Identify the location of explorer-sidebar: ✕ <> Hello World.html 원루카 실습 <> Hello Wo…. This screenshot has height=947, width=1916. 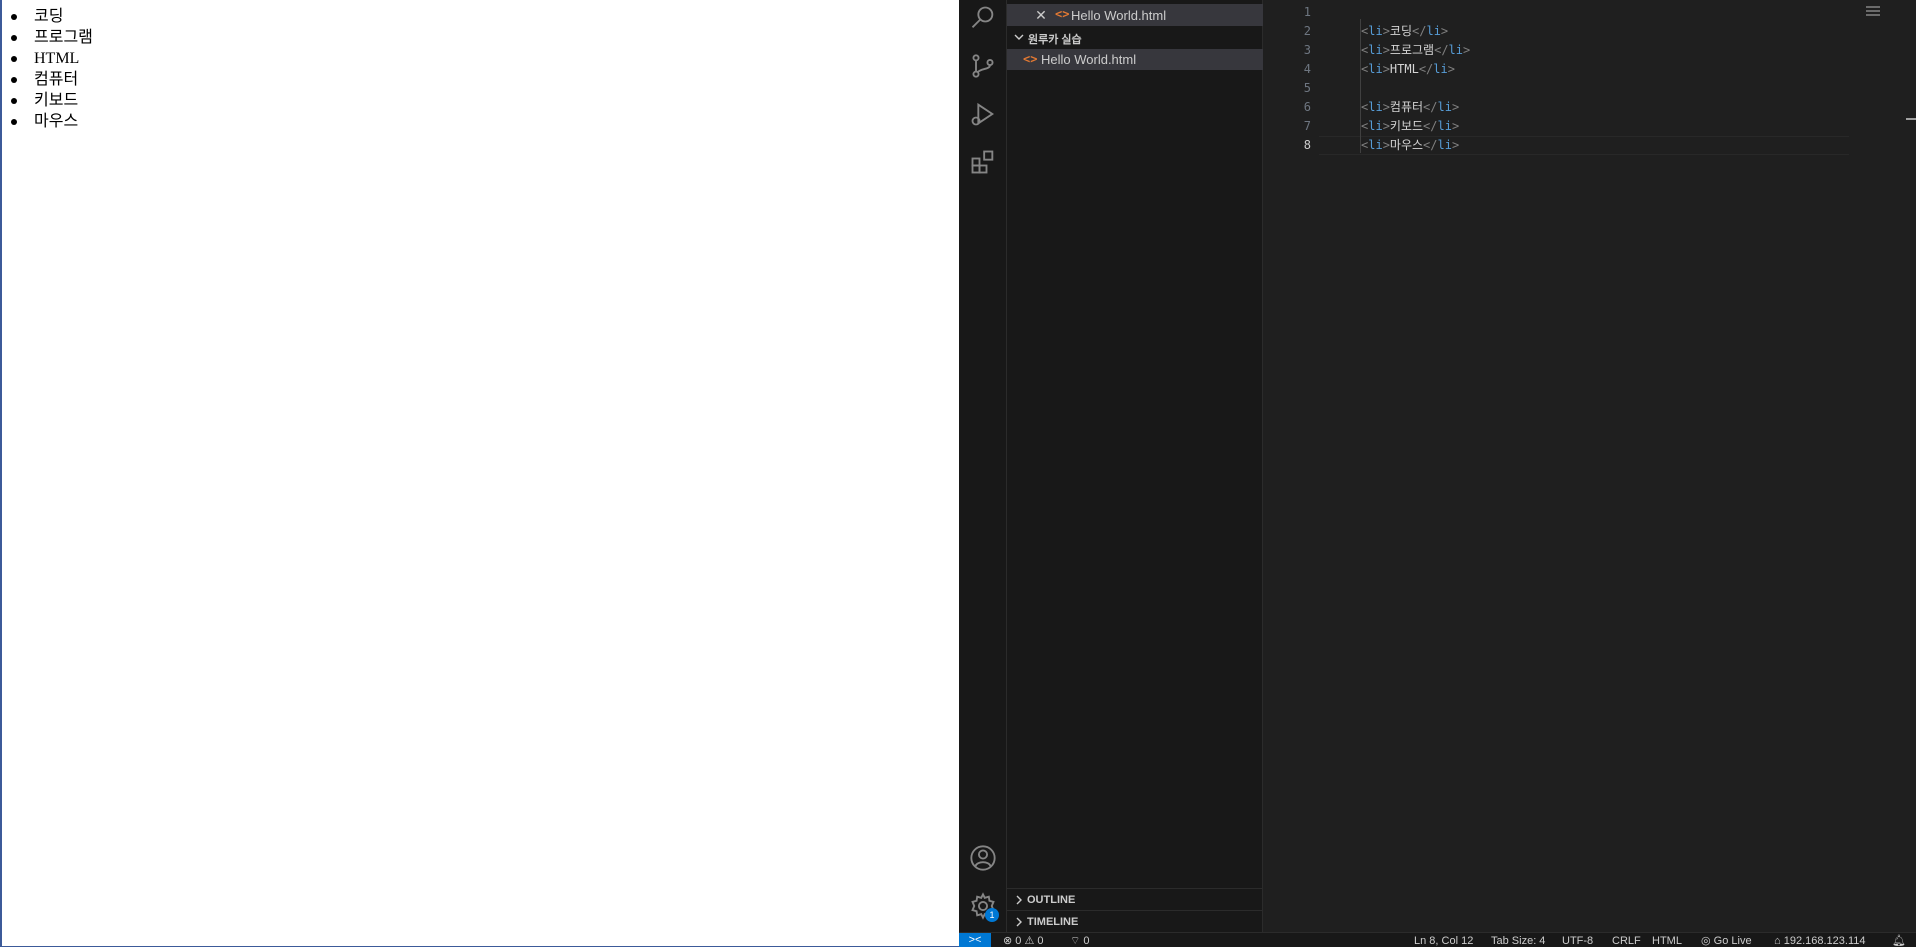
(1135, 466).